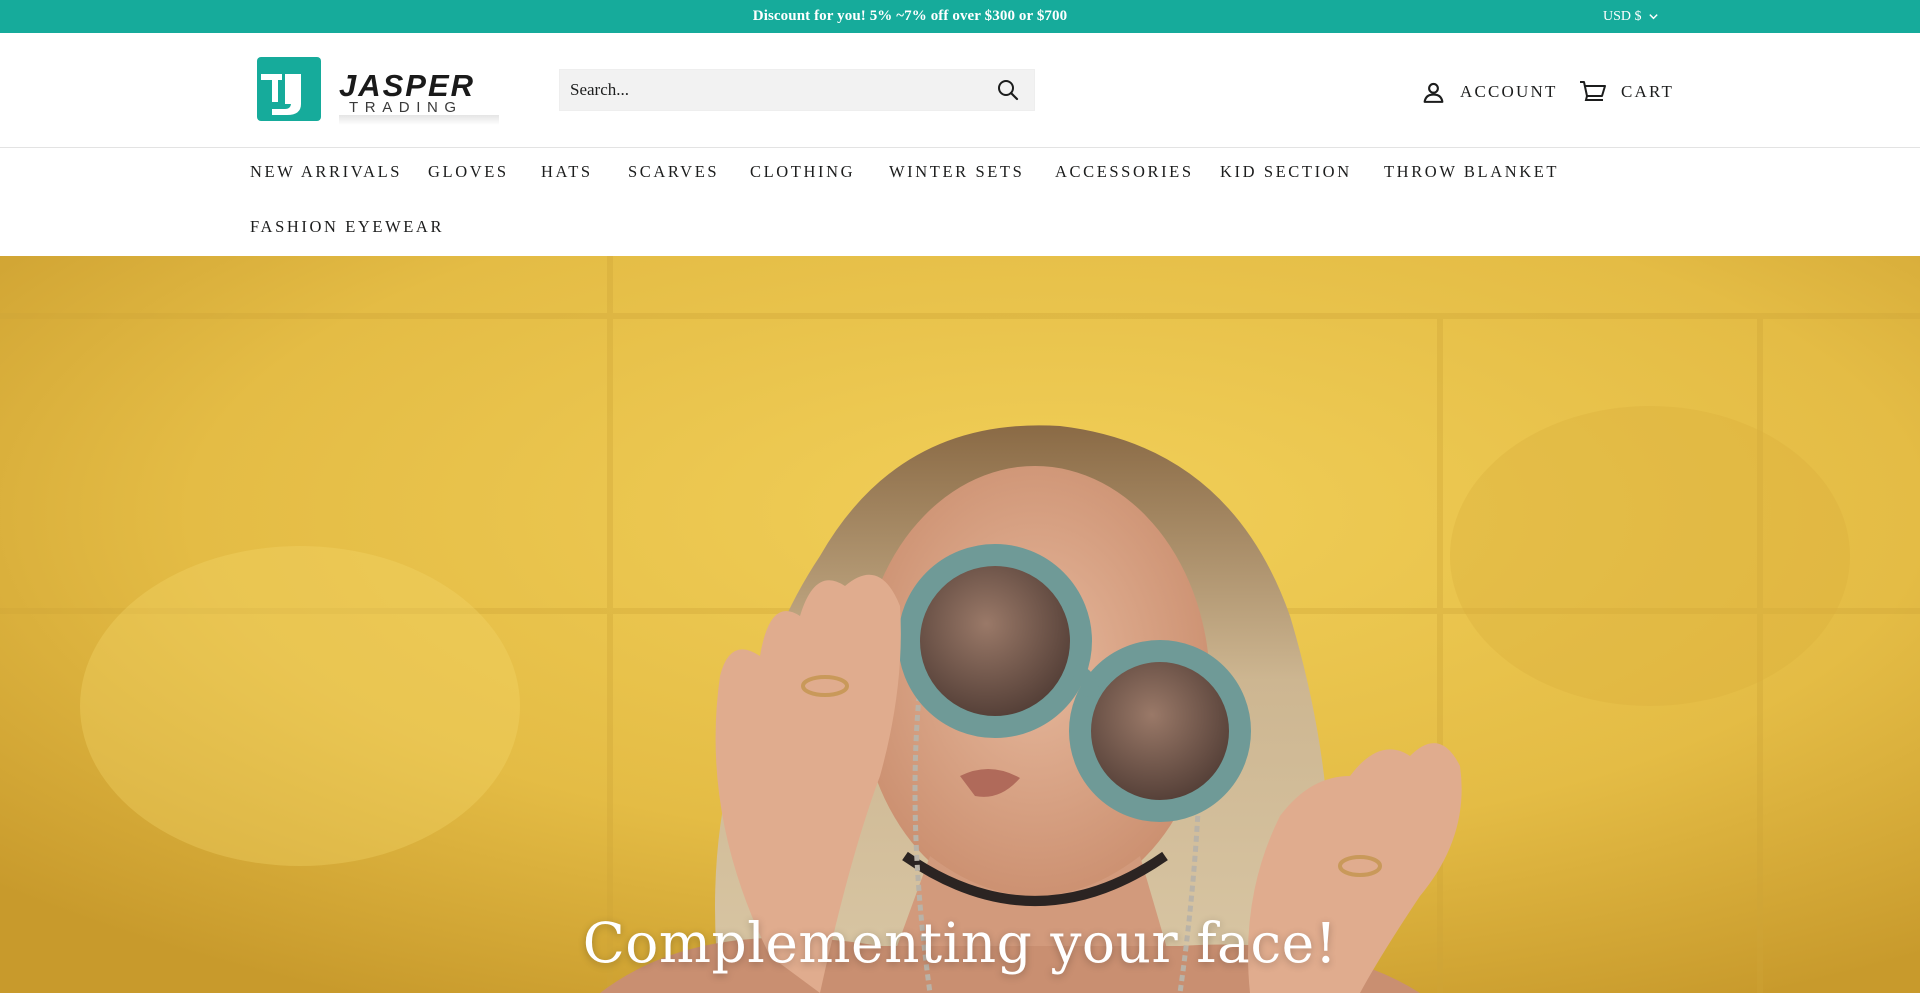  I want to click on nav-item-fashion-eyewear: FASHION EYEWEAR, so click(347, 227).